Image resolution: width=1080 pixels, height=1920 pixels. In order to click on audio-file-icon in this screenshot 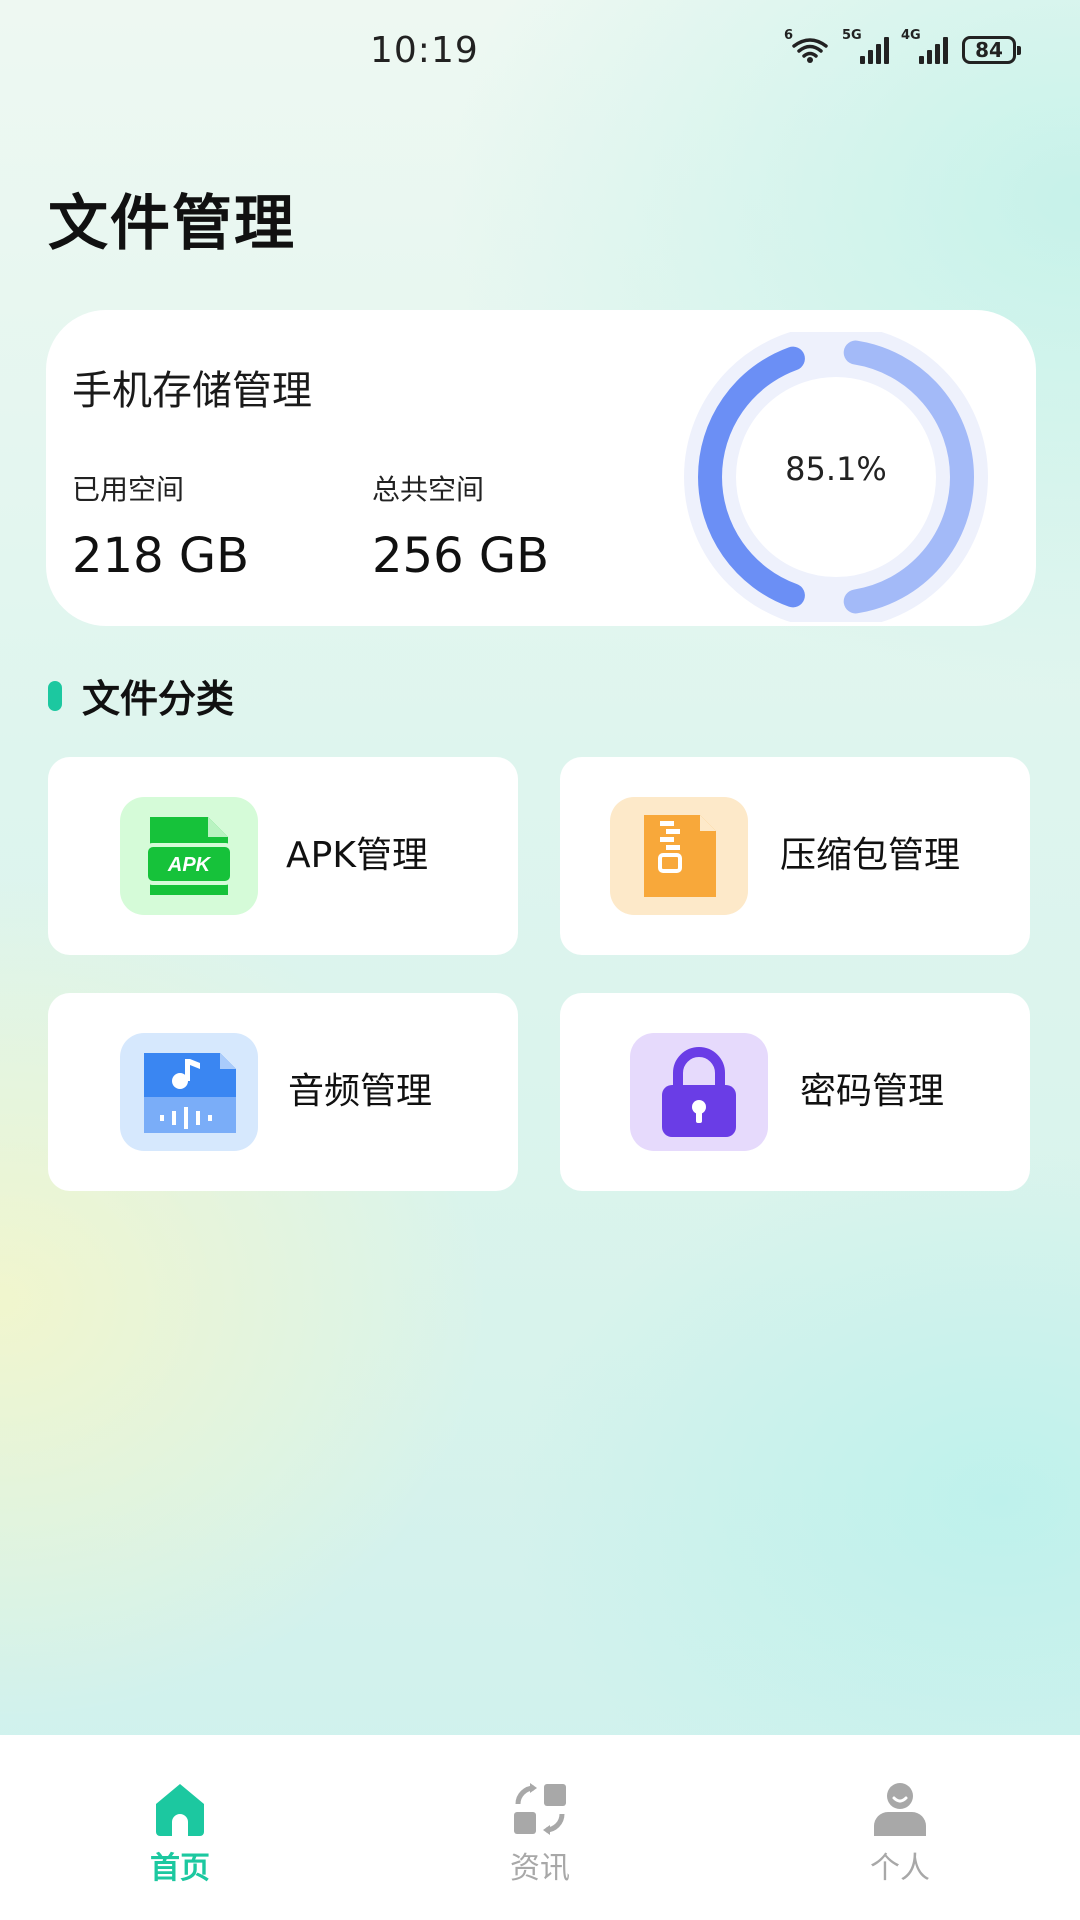, I will do `click(189, 1092)`.